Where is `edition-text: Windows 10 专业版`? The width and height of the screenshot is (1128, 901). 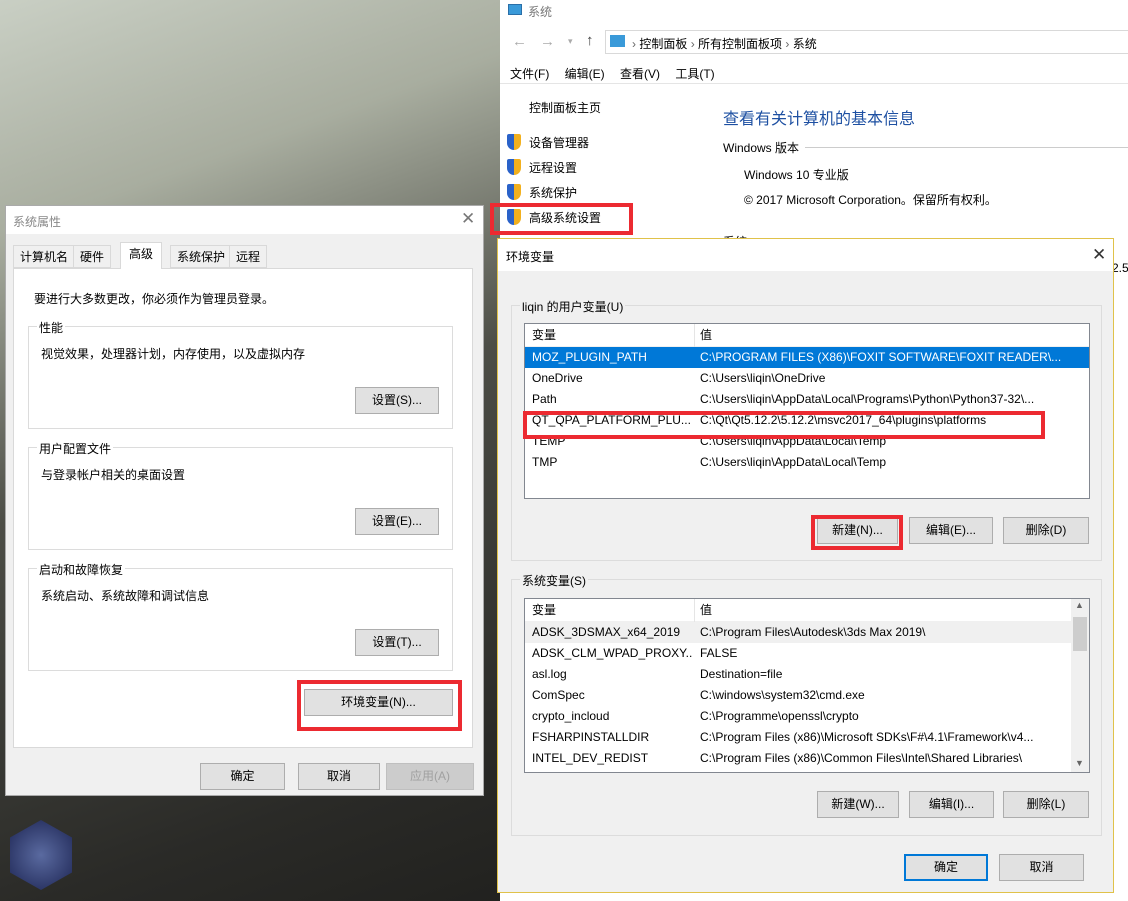
edition-text: Windows 10 专业版 is located at coordinates (796, 175).